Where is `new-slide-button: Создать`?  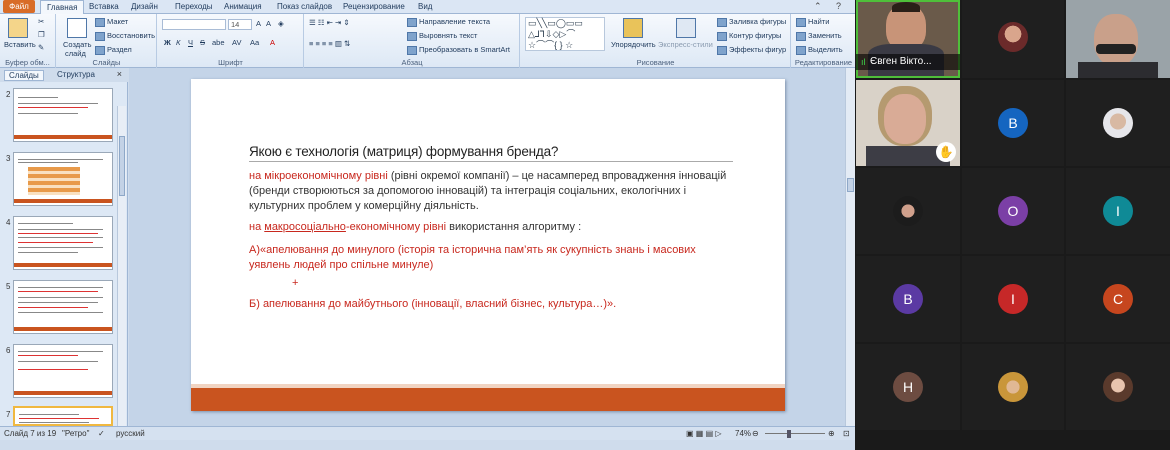
new-slide-button: Создать is located at coordinates (77, 44).